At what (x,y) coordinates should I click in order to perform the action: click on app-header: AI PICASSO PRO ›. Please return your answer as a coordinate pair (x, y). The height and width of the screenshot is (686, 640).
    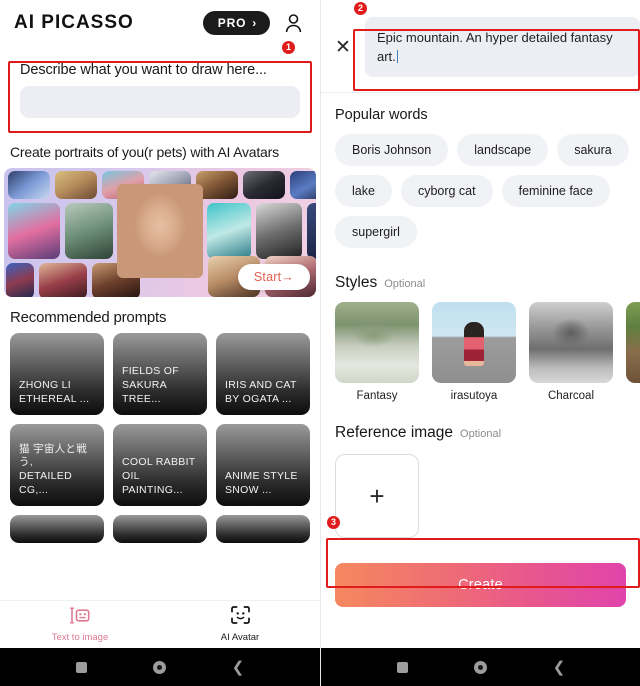
    Looking at the image, I should click on (160, 23).